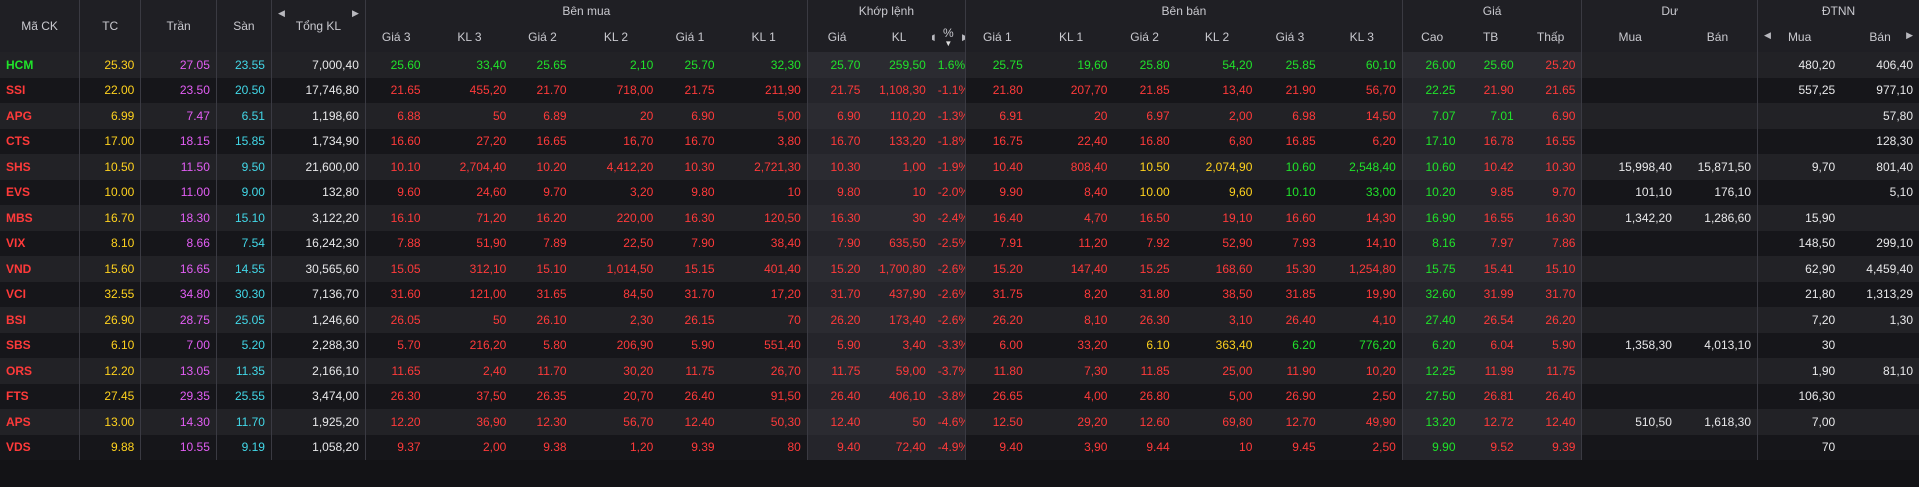 This screenshot has height=487, width=1919. Describe the element at coordinates (1717, 167) in the screenshot. I see `residual-sell-cell: 15,871,50` at that location.